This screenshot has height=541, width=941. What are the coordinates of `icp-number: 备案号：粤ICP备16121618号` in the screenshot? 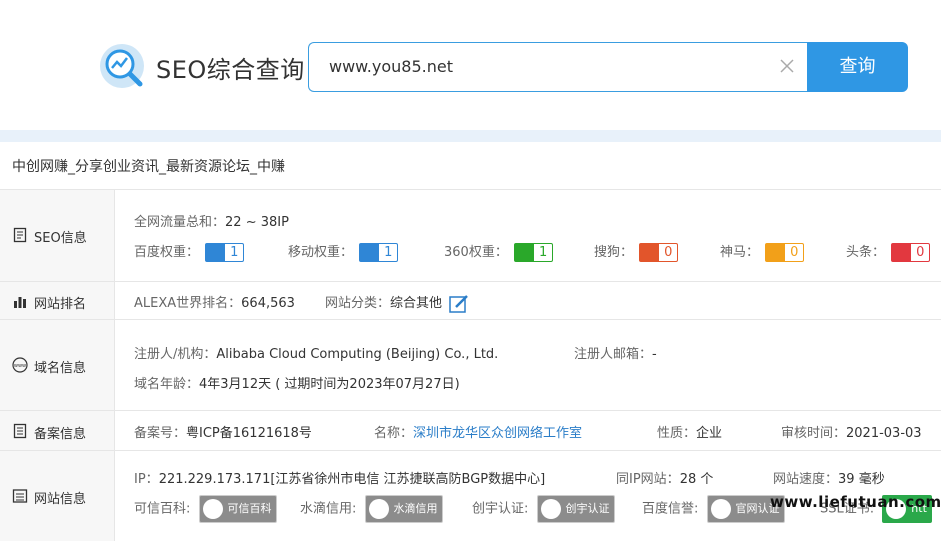 It's located at (223, 431).